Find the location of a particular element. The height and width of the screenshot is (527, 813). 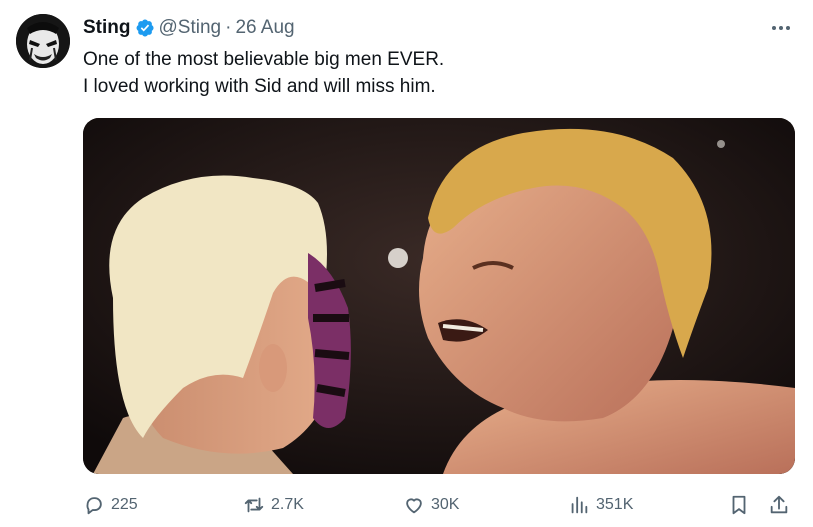

retweet-button: 2.7K is located at coordinates (273, 505).